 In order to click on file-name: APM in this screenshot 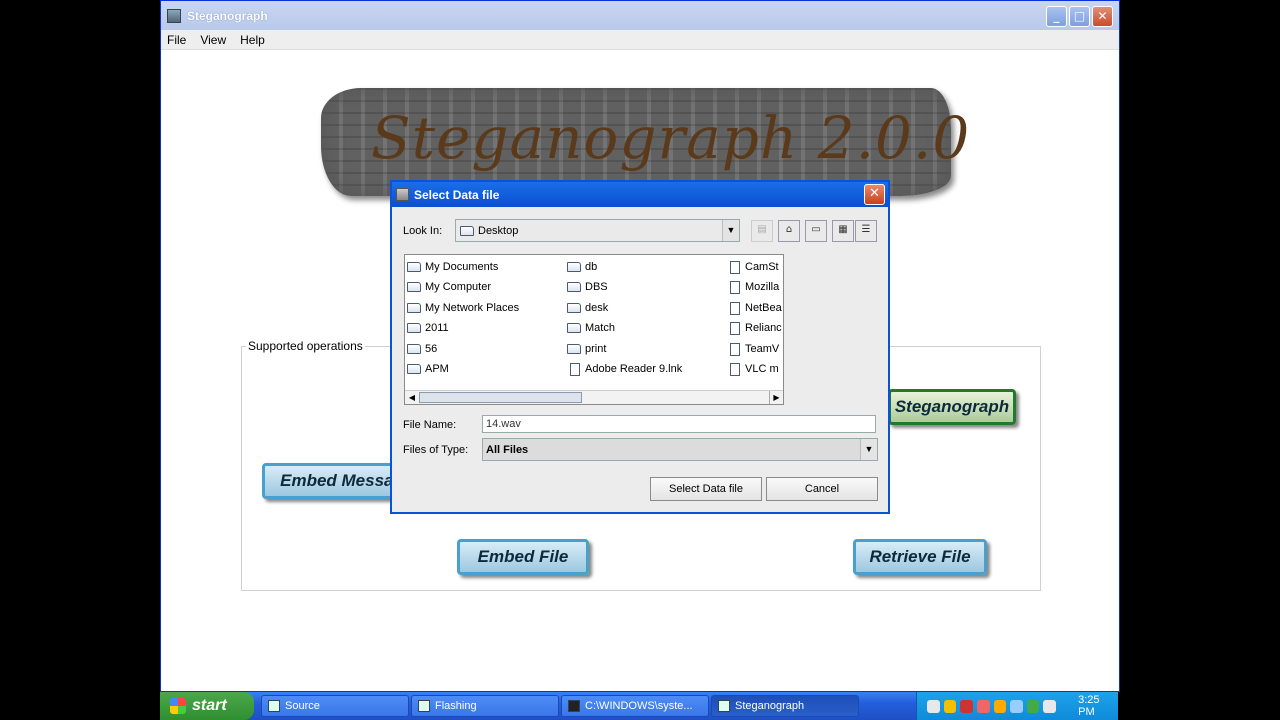, I will do `click(437, 369)`.